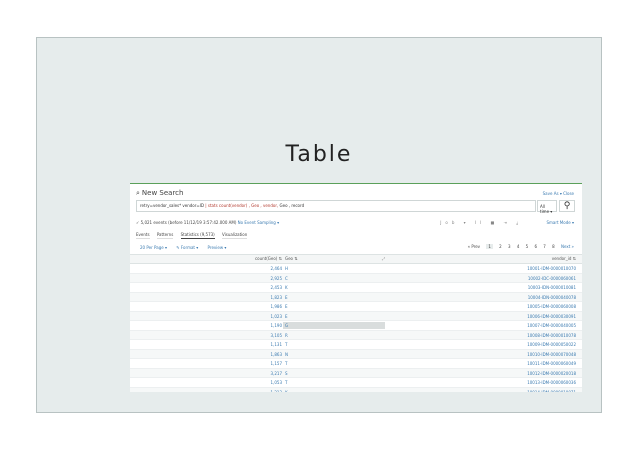 This screenshot has height=451, width=638. I want to click on event-sampling-dropdown: No Event Sampling ▾, so click(258, 222).